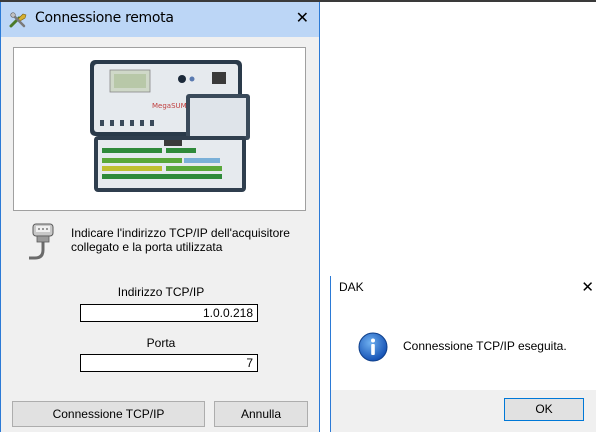 The width and height of the screenshot is (596, 432). What do you see at coordinates (170, 106) in the screenshot?
I see `device-brand: MegaSUMI` at bounding box center [170, 106].